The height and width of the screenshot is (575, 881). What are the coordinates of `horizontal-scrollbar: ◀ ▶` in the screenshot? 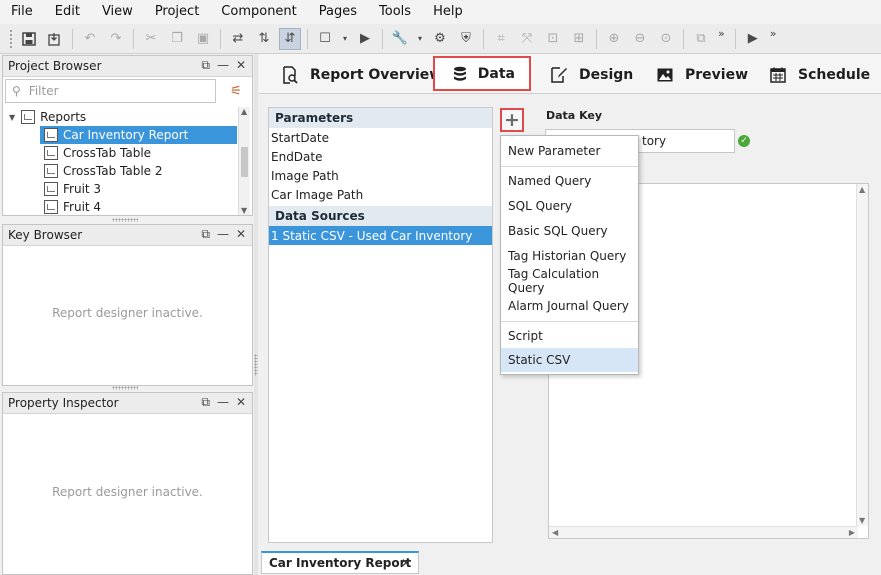 It's located at (703, 532).